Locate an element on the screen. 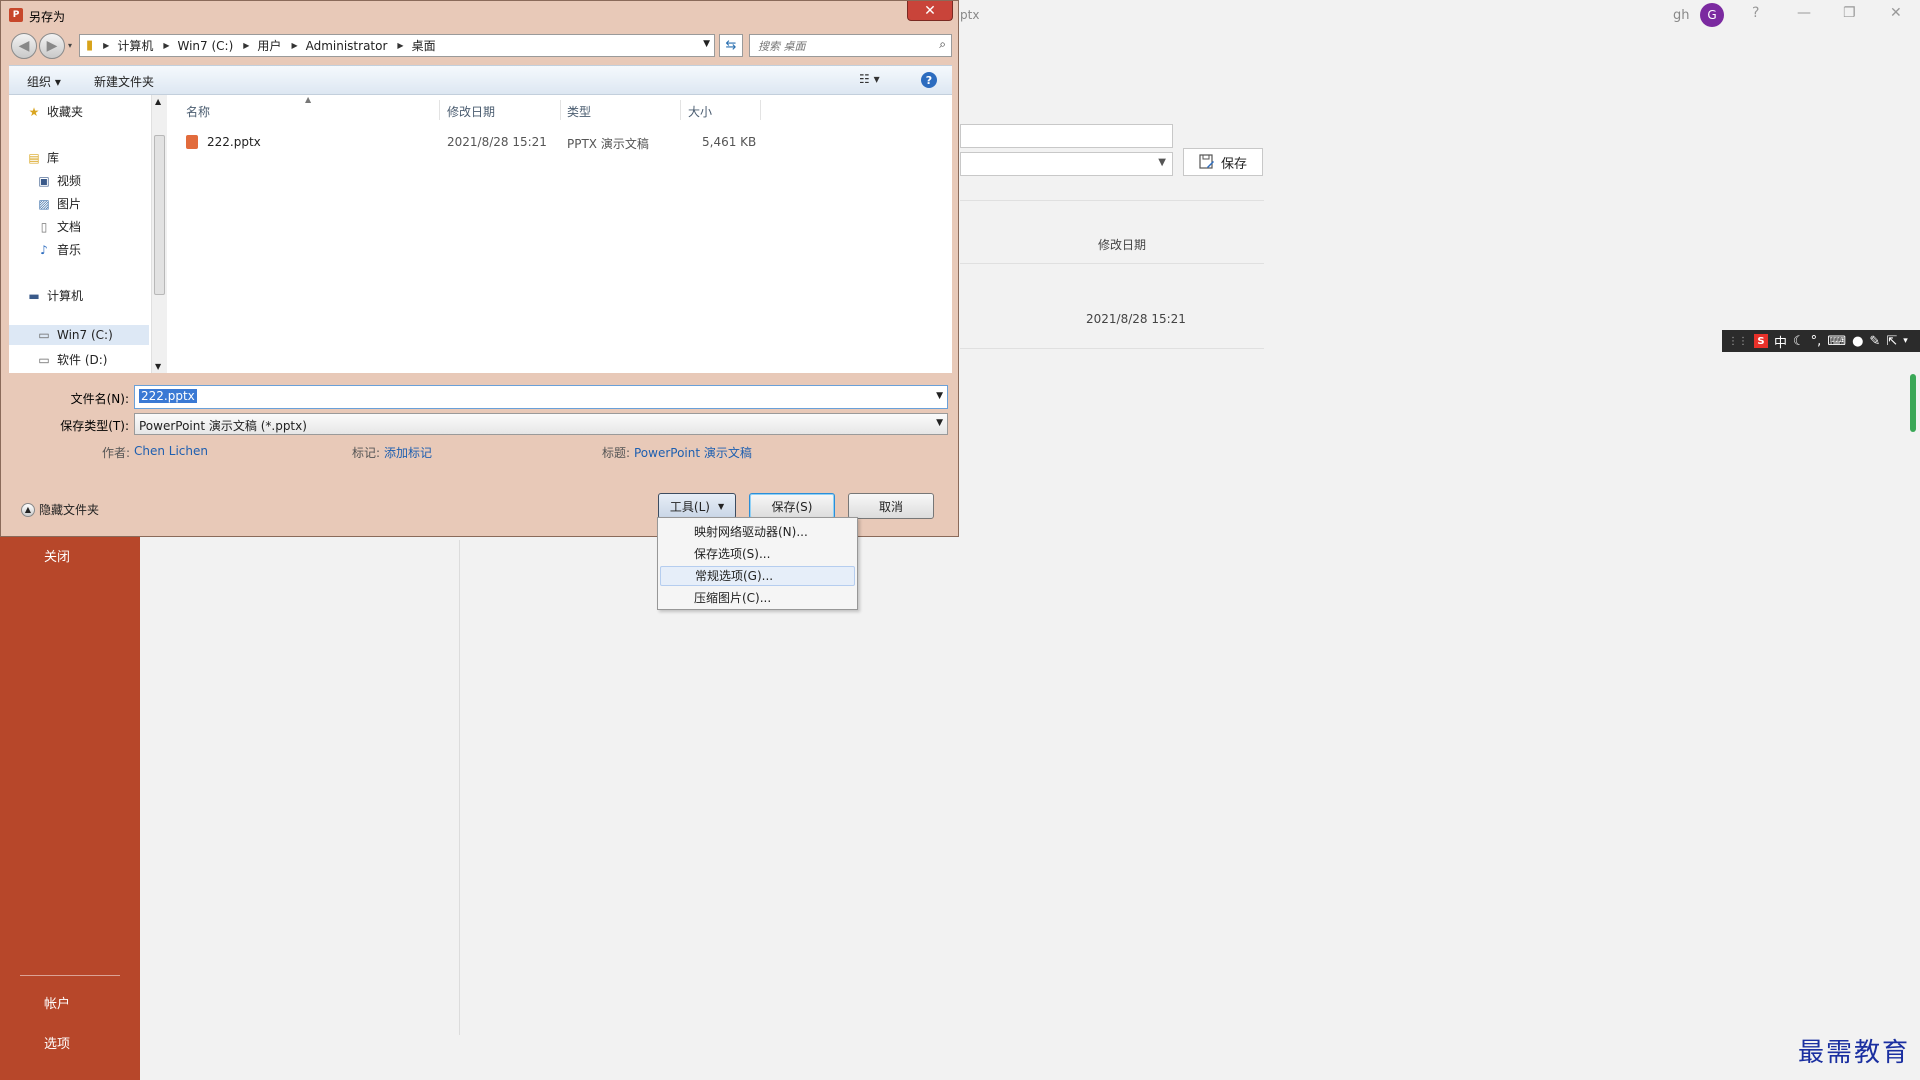 Image resolution: width=1920 pixels, height=1080 pixels. nav-item-favorites: ★ 收藏夹 is located at coordinates (55, 111).